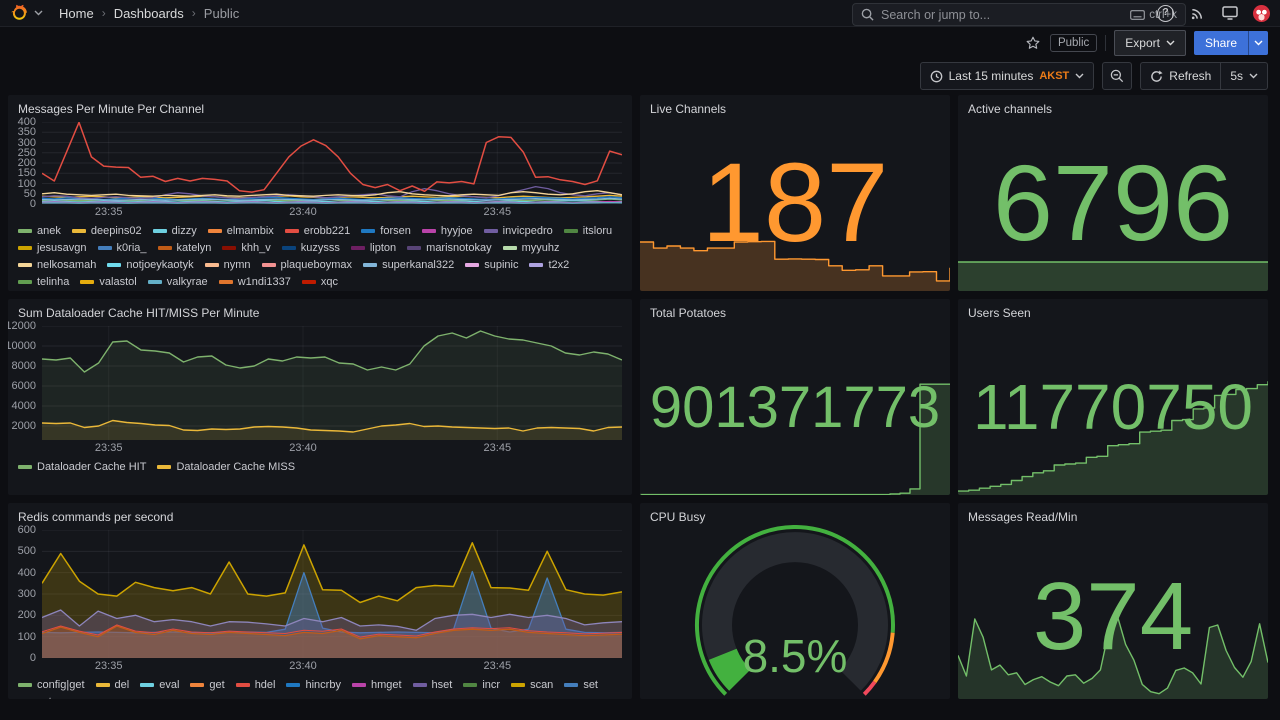 The image size is (1280, 720). I want to click on panel-title: Total Potatoes, so click(688, 311).